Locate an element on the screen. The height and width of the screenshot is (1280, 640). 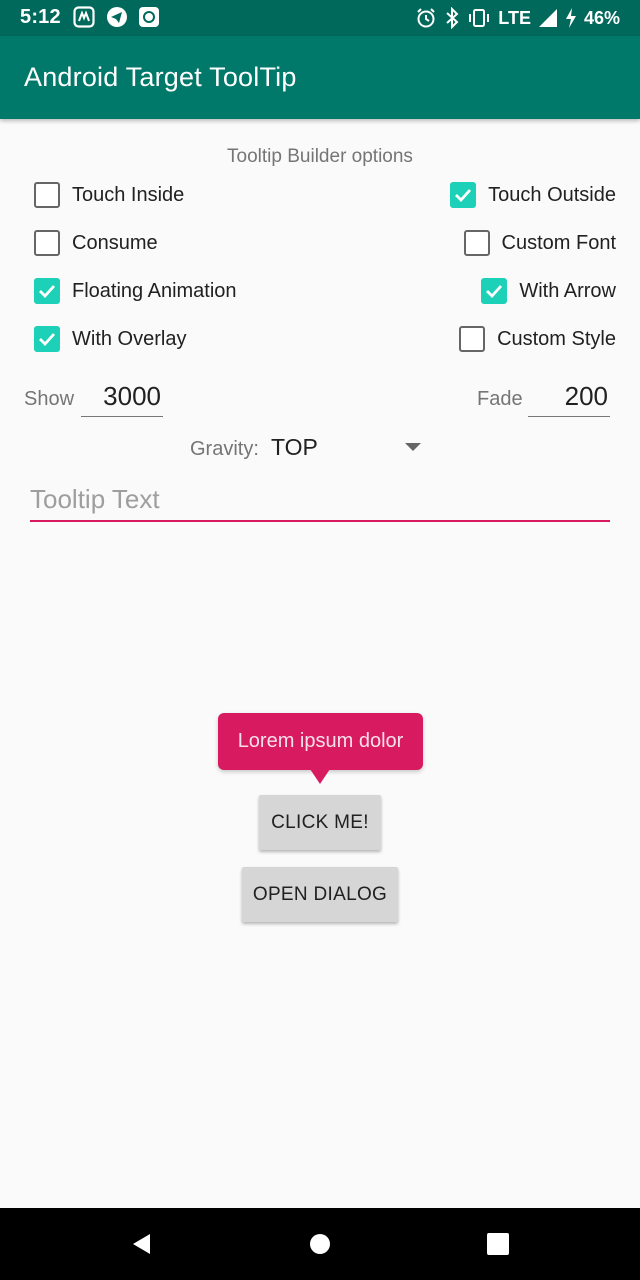
checkbox-touch-inside: Touch Inside is located at coordinates (109, 195).